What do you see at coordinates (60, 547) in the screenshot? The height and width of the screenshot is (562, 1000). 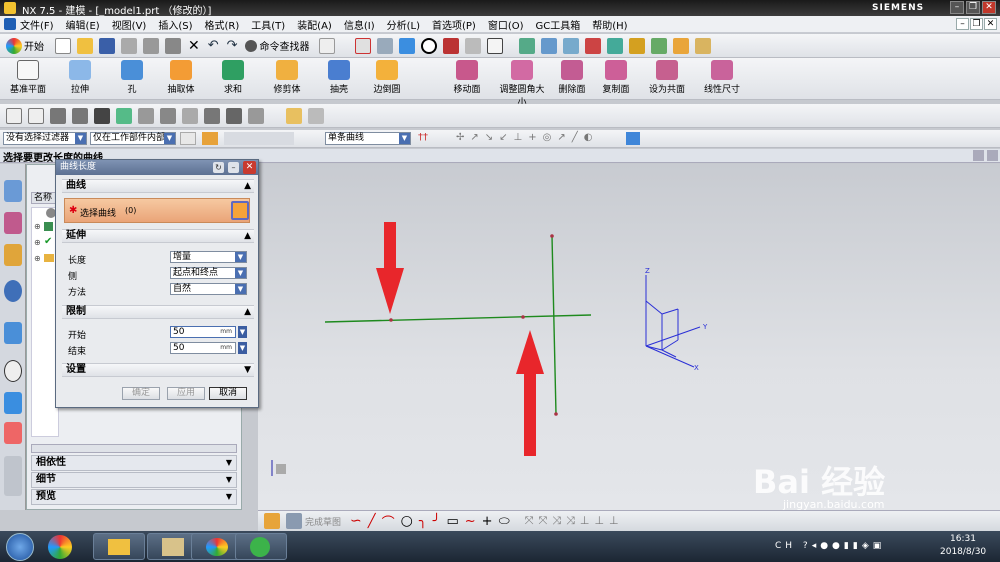 I see `pinned-app-icon` at bounding box center [60, 547].